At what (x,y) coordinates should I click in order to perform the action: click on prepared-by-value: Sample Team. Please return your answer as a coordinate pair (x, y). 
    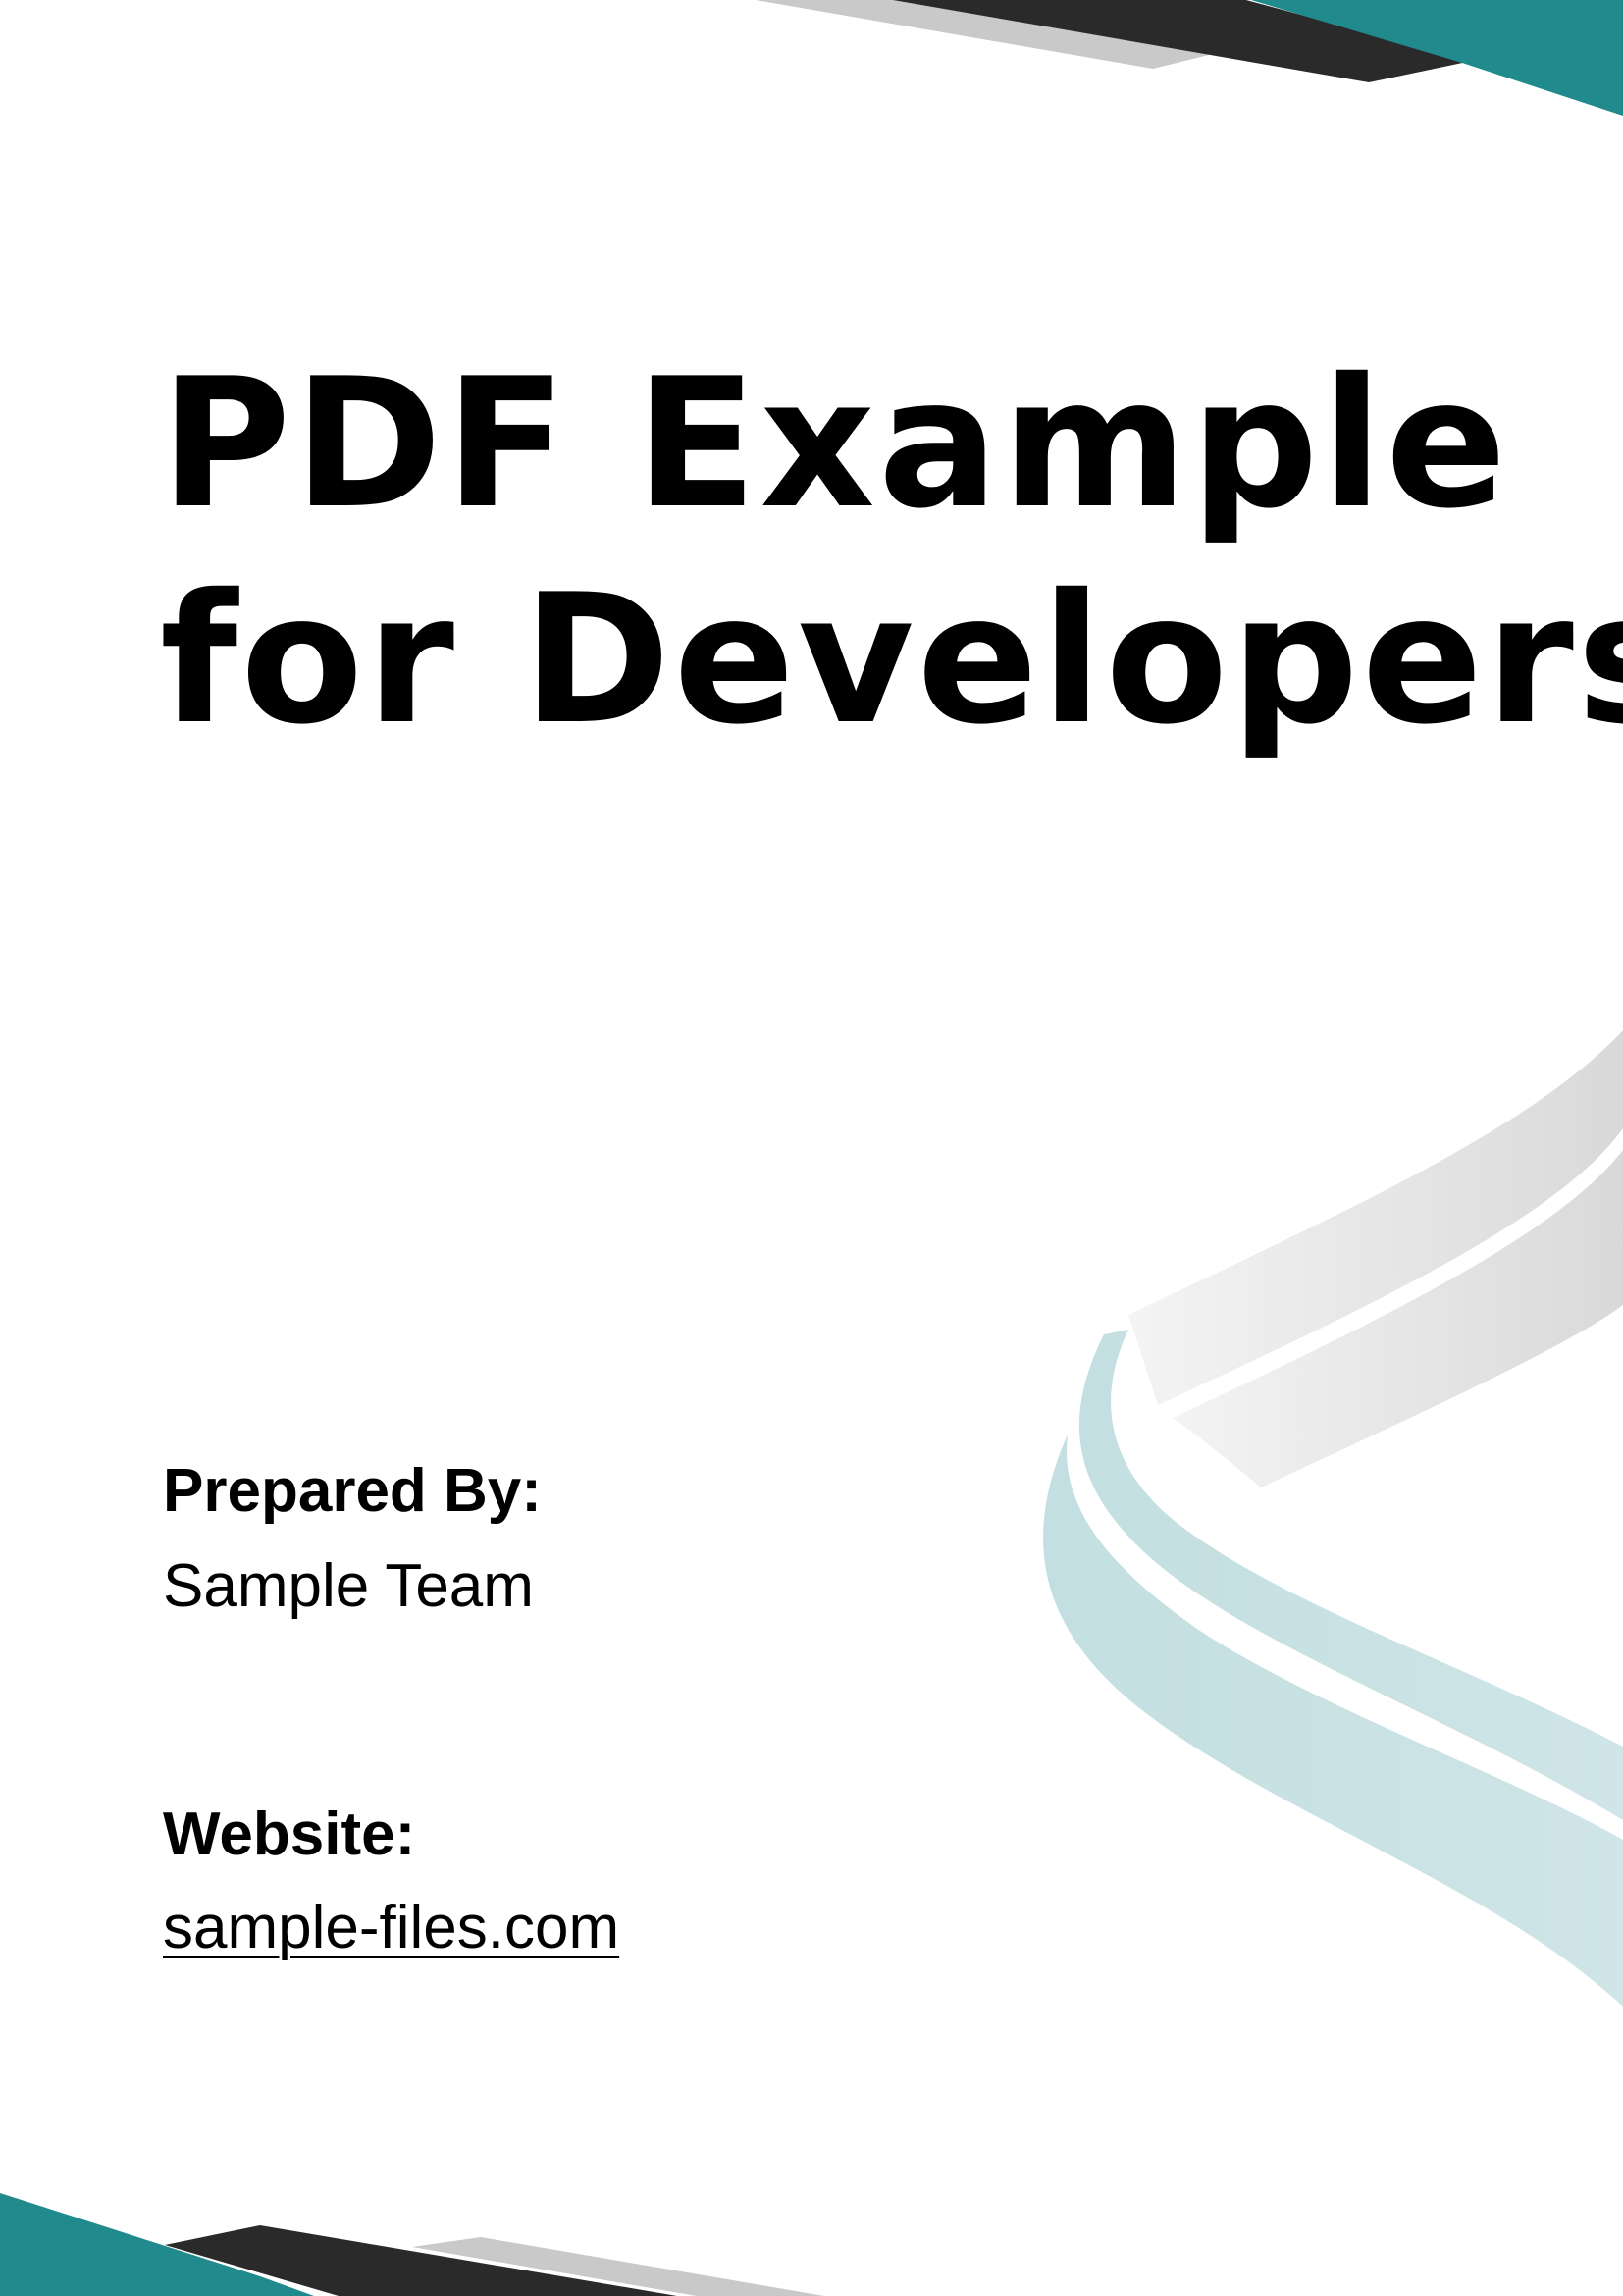
    Looking at the image, I should click on (348, 1586).